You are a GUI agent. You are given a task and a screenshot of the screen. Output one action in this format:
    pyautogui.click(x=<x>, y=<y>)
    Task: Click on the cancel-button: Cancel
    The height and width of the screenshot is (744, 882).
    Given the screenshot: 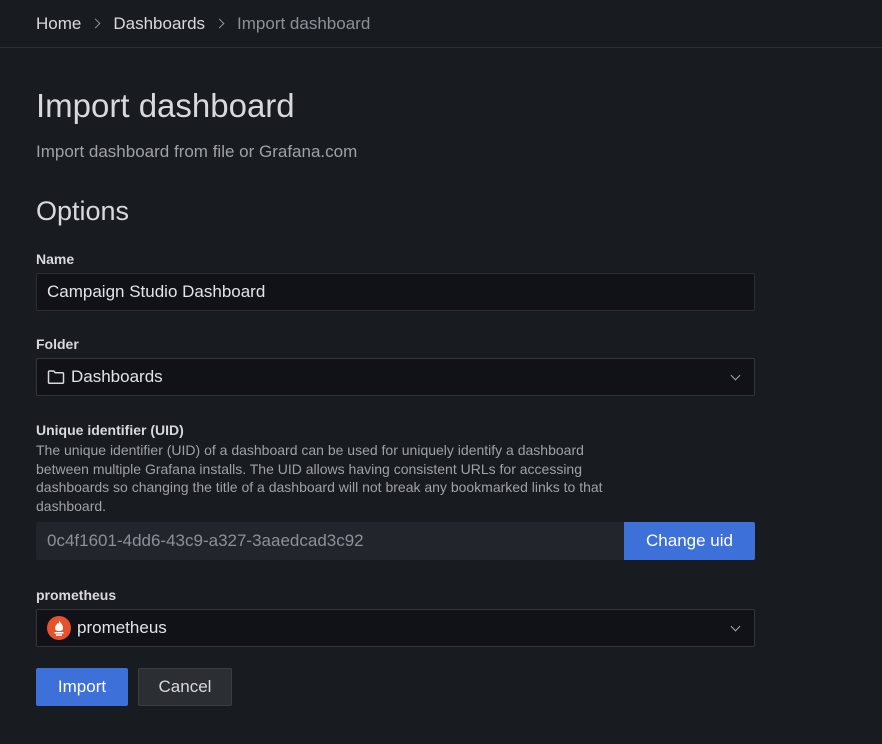 What is the action you would take?
    pyautogui.click(x=185, y=687)
    